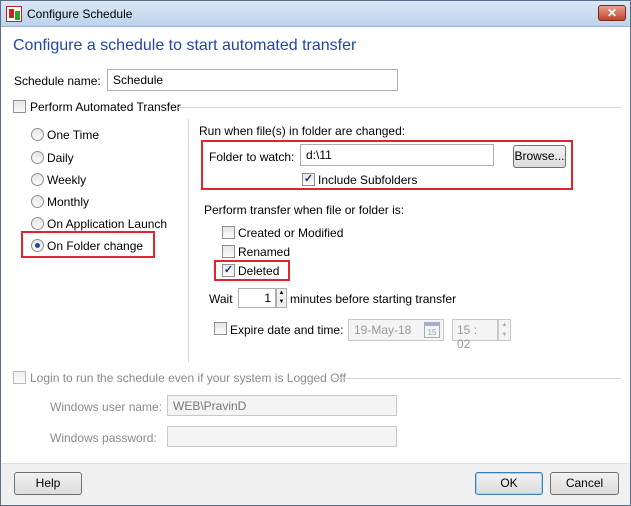 The image size is (631, 506). I want to click on wait-label: Wait, so click(221, 299).